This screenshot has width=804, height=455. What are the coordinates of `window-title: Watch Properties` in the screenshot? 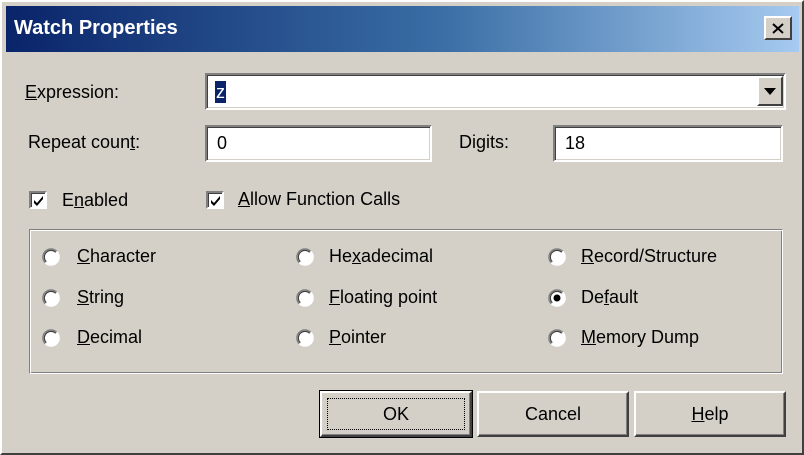 It's located at (96, 28).